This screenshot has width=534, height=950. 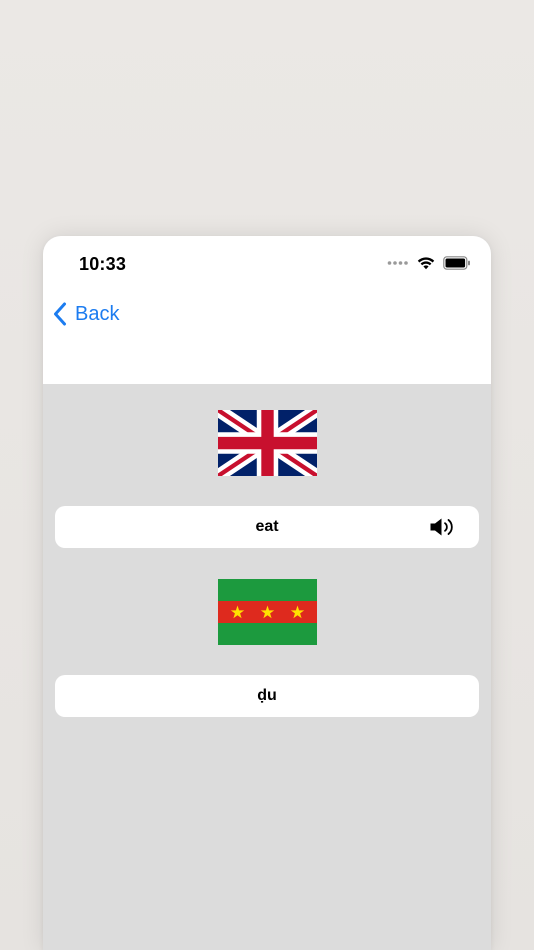 I want to click on source-word-card: eat, so click(x=267, y=527).